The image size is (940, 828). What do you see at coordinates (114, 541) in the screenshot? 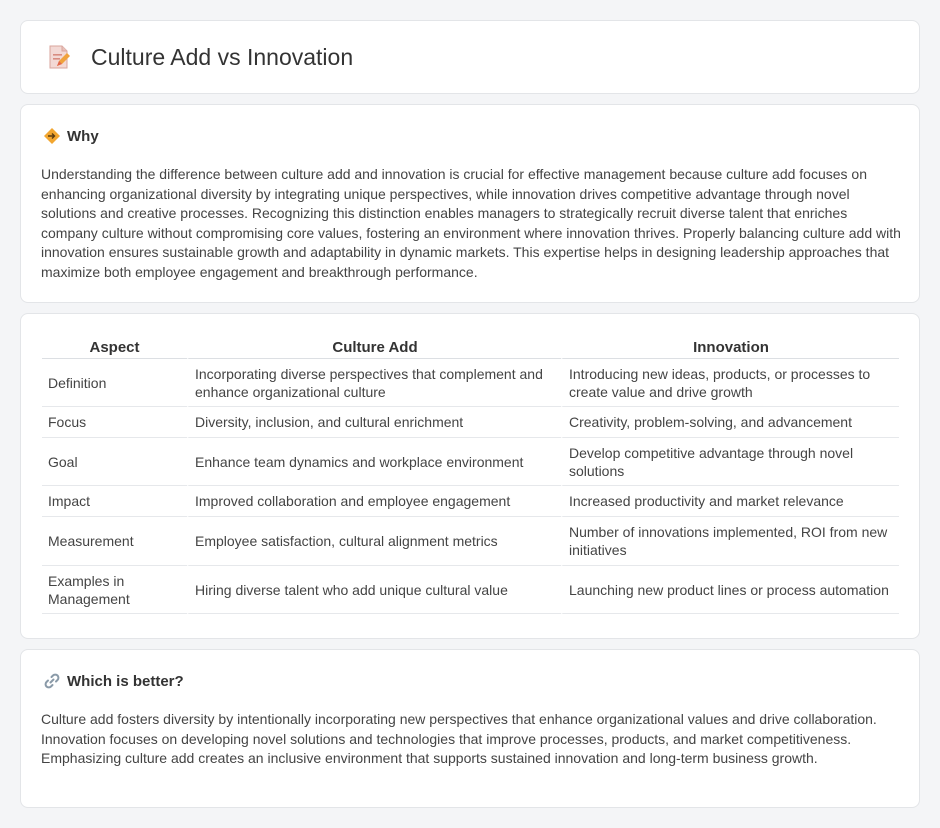
I see `aspect-cell: Measurement` at bounding box center [114, 541].